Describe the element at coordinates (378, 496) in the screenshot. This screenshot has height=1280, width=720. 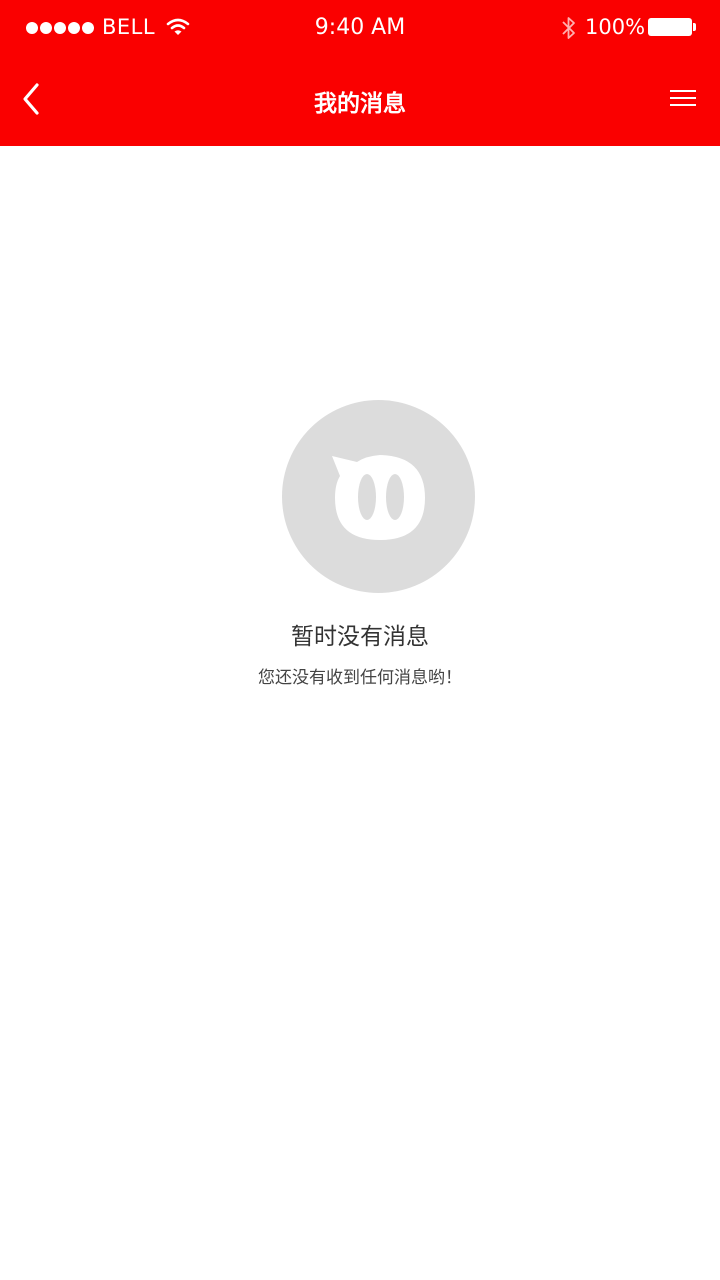
I see `empty-message-mascot-icon` at that location.